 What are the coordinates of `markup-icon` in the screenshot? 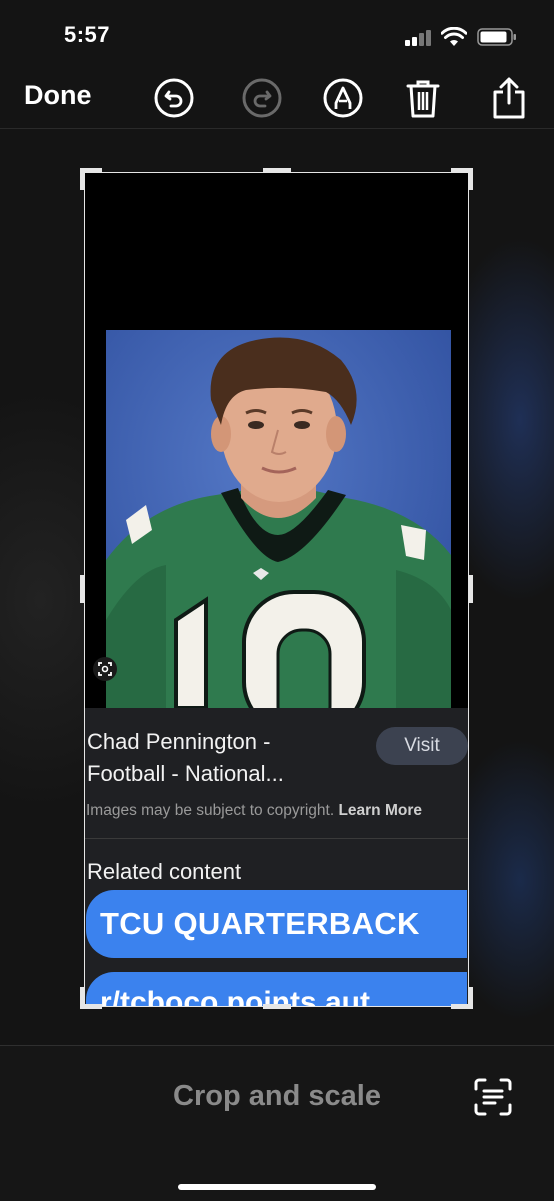 It's located at (343, 98).